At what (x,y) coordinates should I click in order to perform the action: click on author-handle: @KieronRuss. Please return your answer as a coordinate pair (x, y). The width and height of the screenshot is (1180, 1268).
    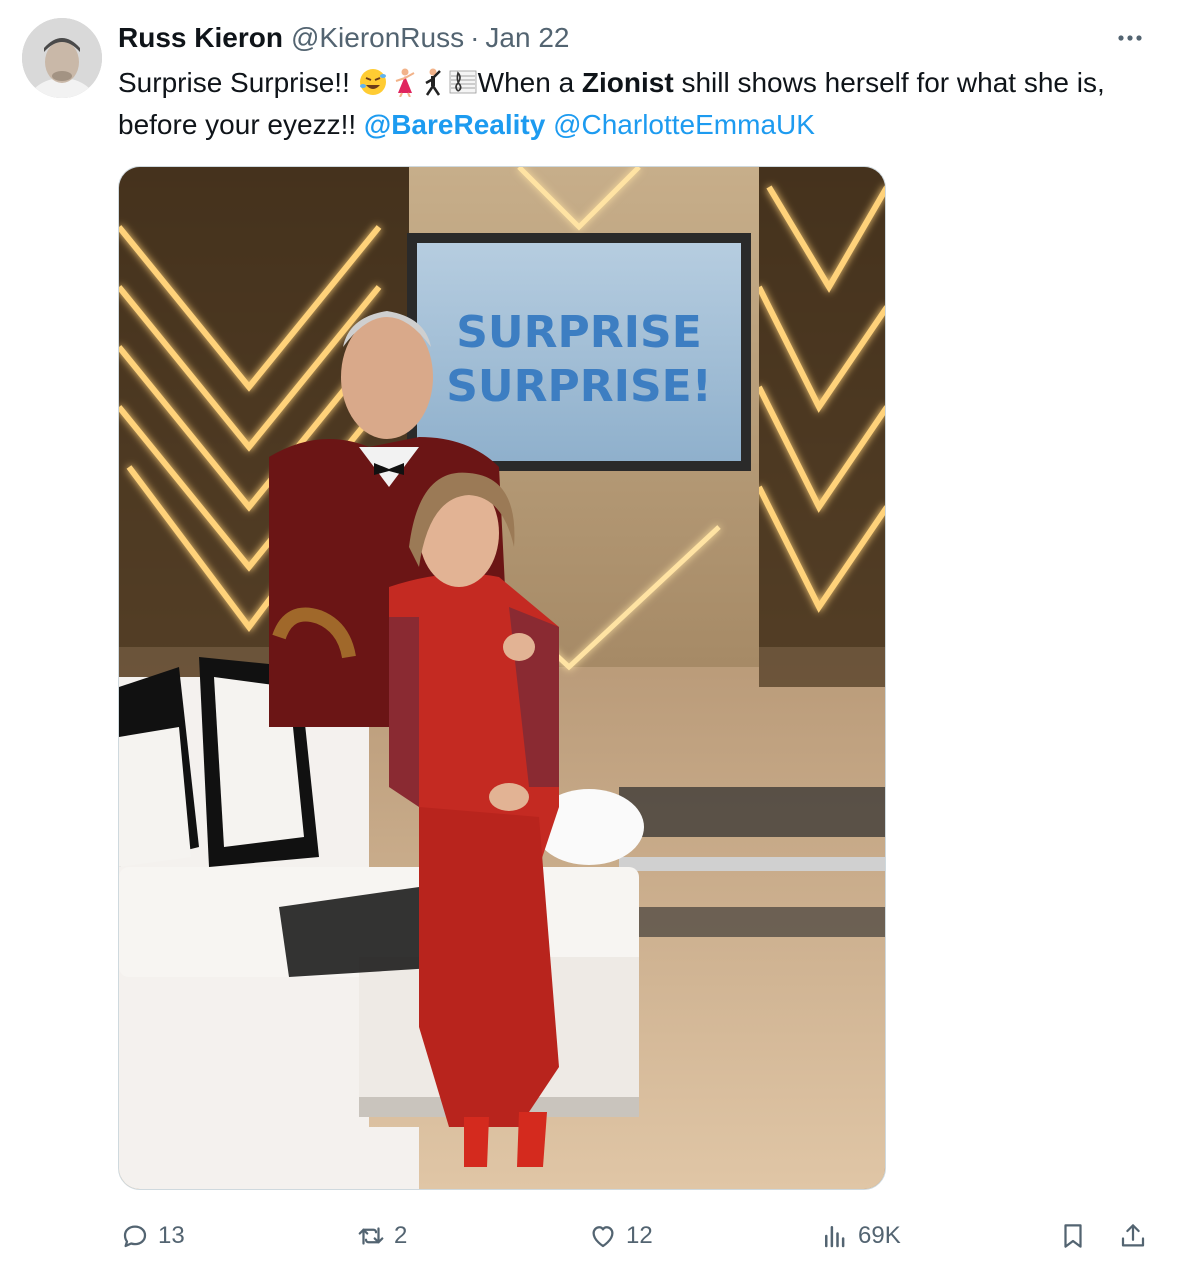
    Looking at the image, I should click on (377, 38).